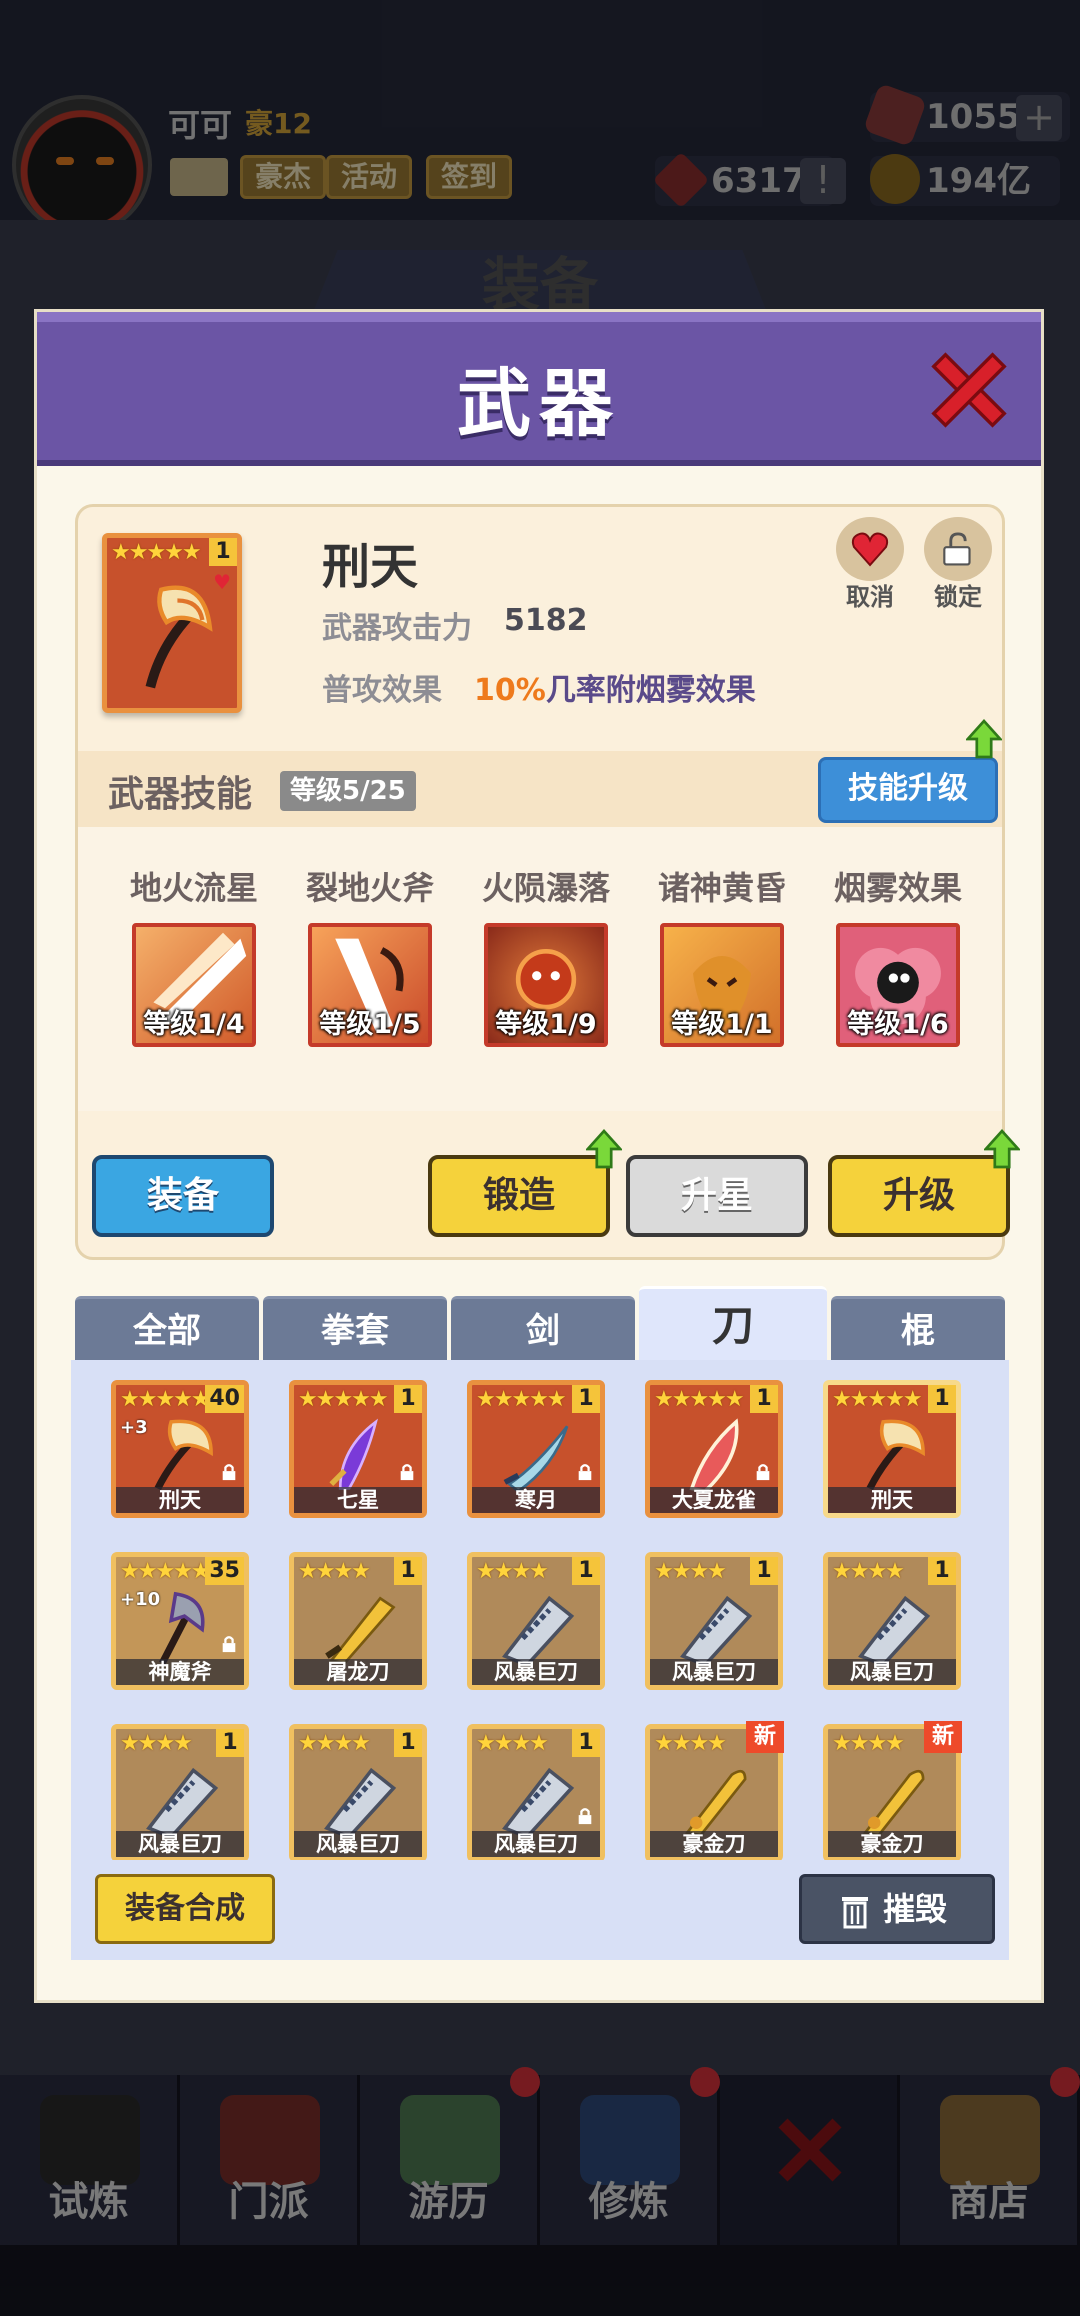 The height and width of the screenshot is (2316, 1080). What do you see at coordinates (855, 1913) in the screenshot?
I see `trash-icon` at bounding box center [855, 1913].